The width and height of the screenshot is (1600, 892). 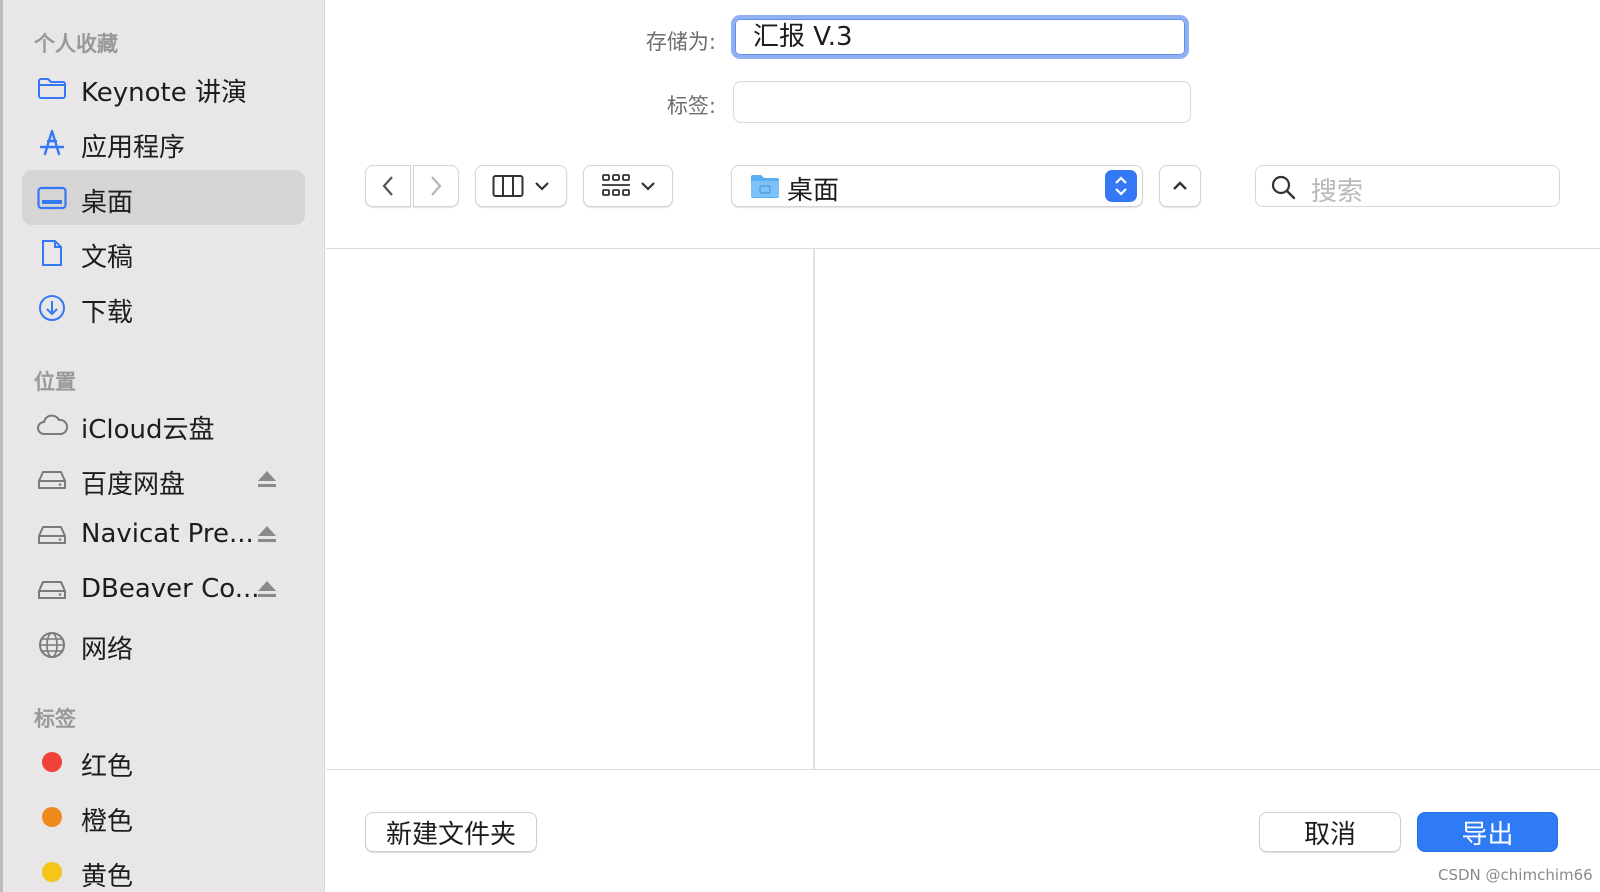 What do you see at coordinates (937, 186) in the screenshot?
I see `location-popup: 桌面` at bounding box center [937, 186].